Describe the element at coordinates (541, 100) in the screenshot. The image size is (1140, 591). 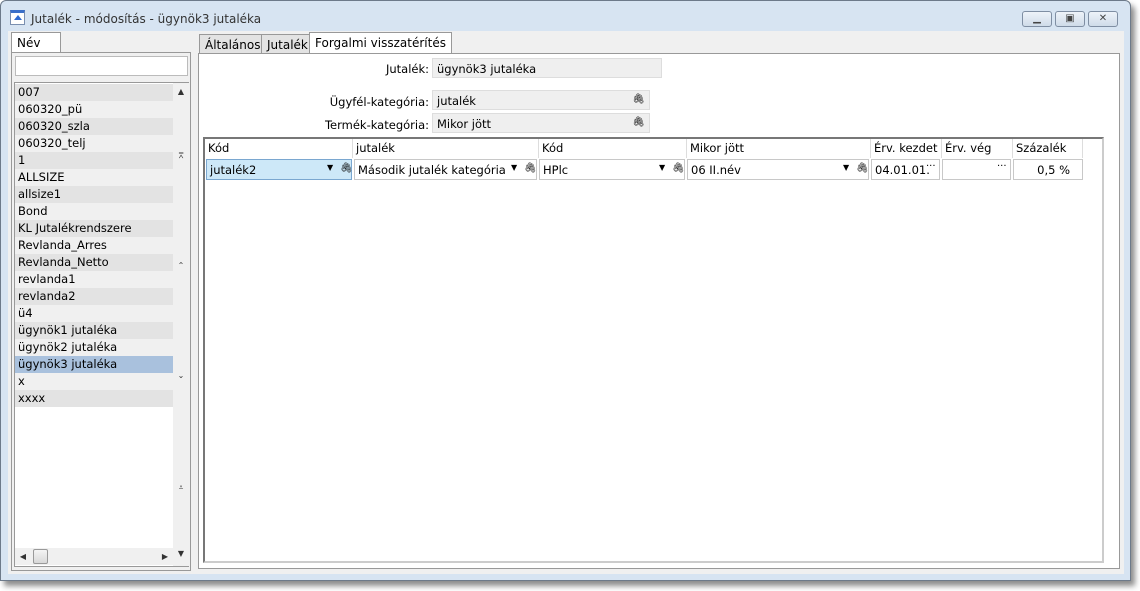
I see `ugyfel-kategoria-field: jutalék 🖇` at that location.